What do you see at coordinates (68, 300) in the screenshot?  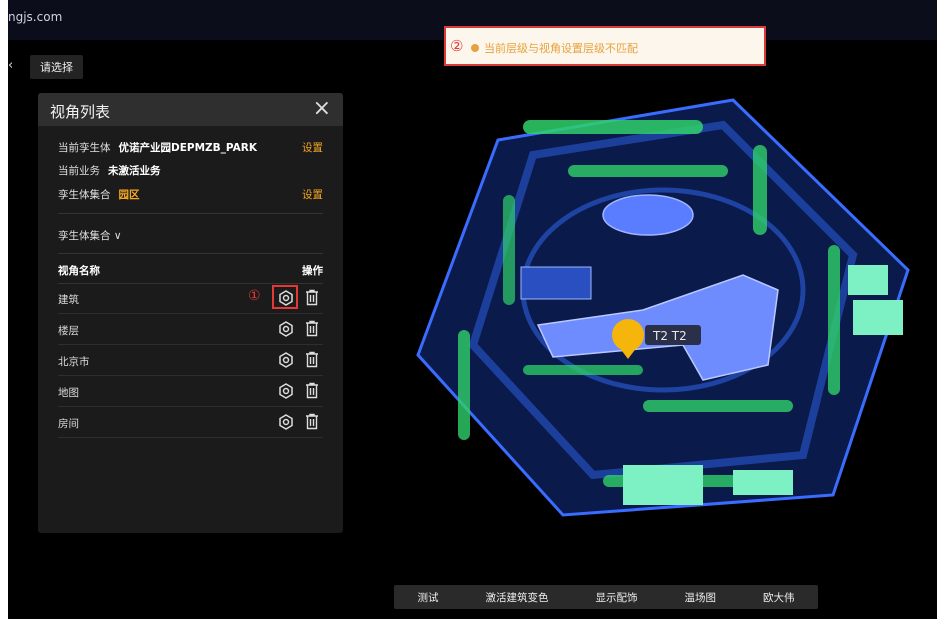 I see `view-name: 建筑` at bounding box center [68, 300].